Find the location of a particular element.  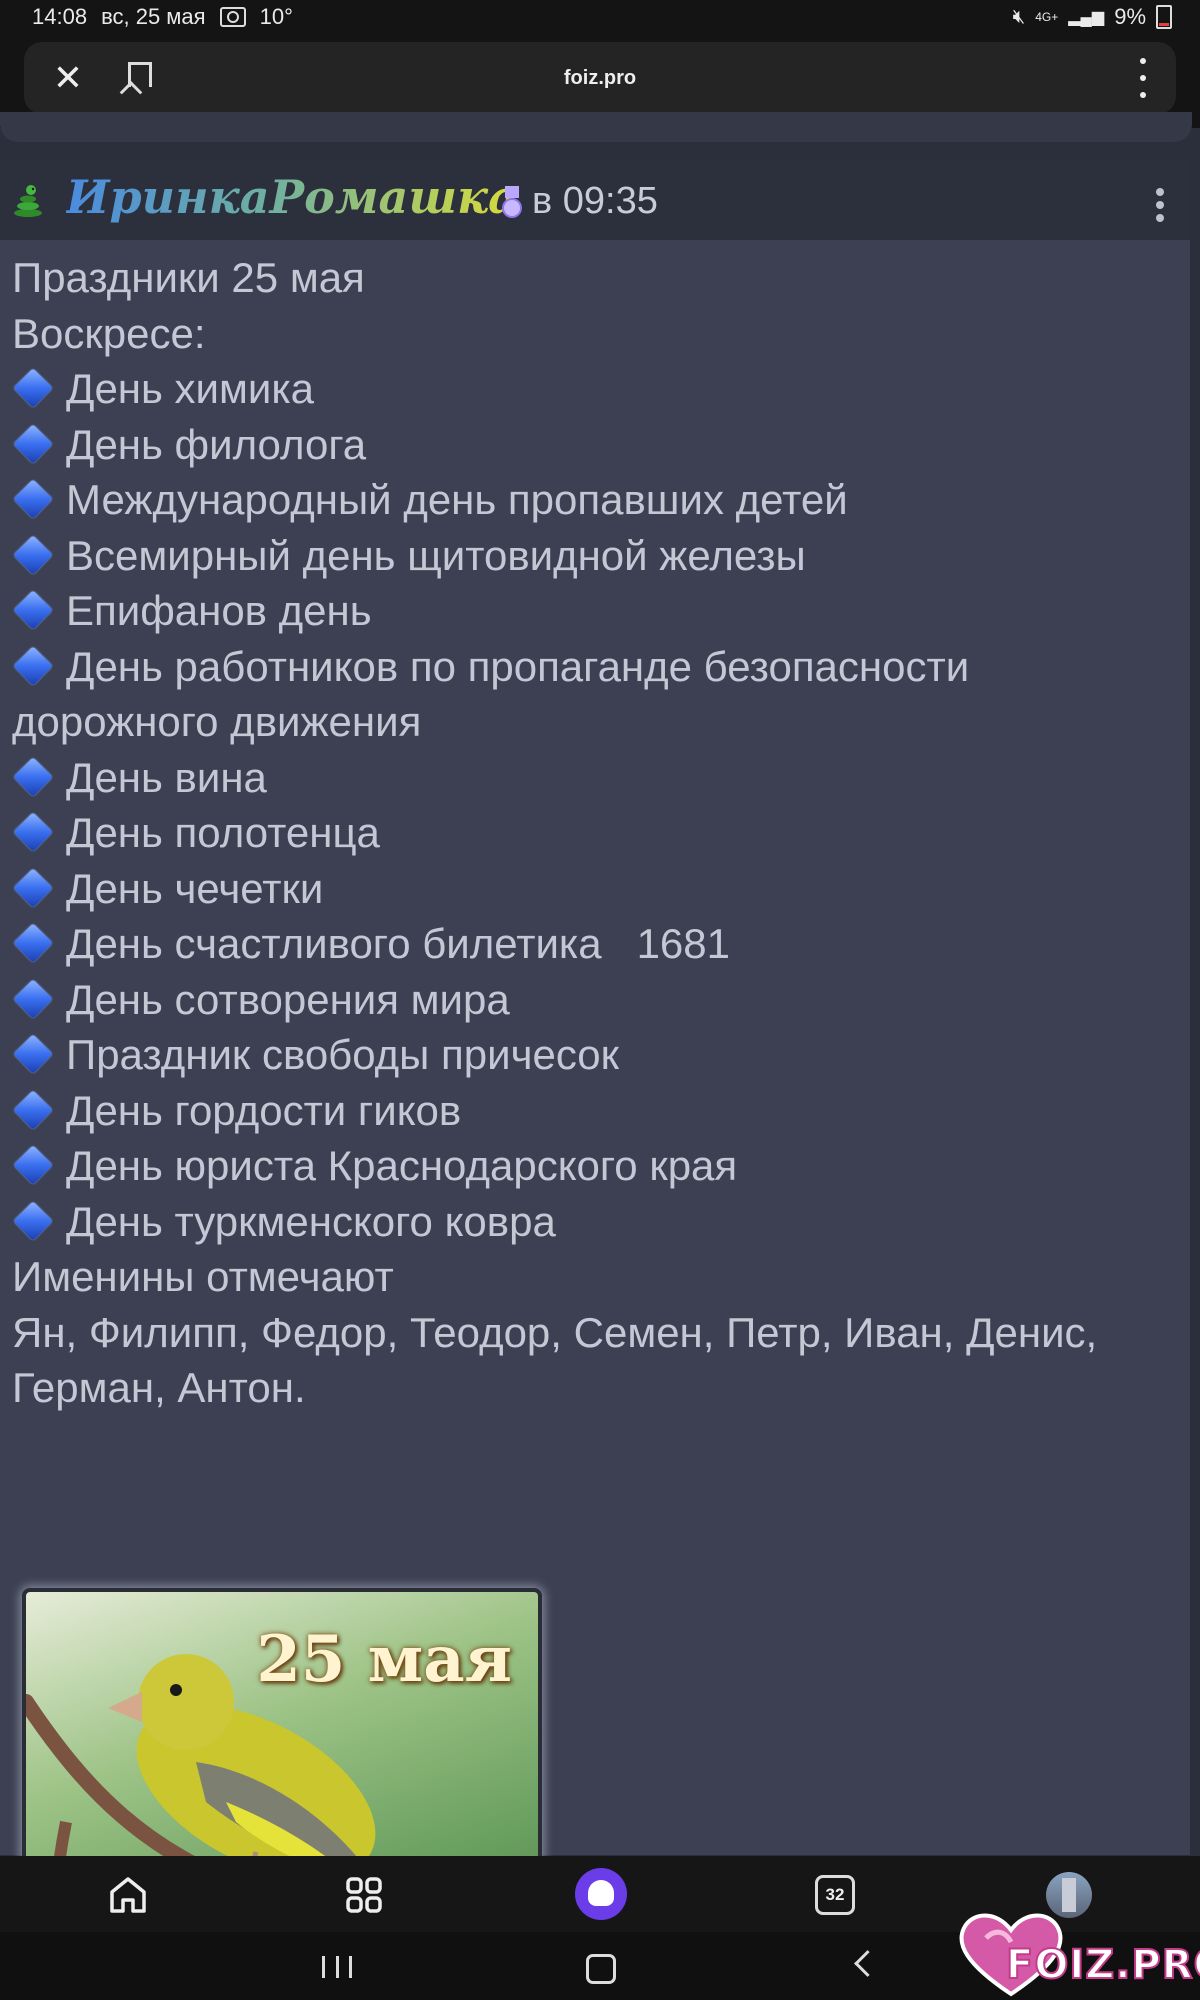

battery-icon is located at coordinates (1164, 17).